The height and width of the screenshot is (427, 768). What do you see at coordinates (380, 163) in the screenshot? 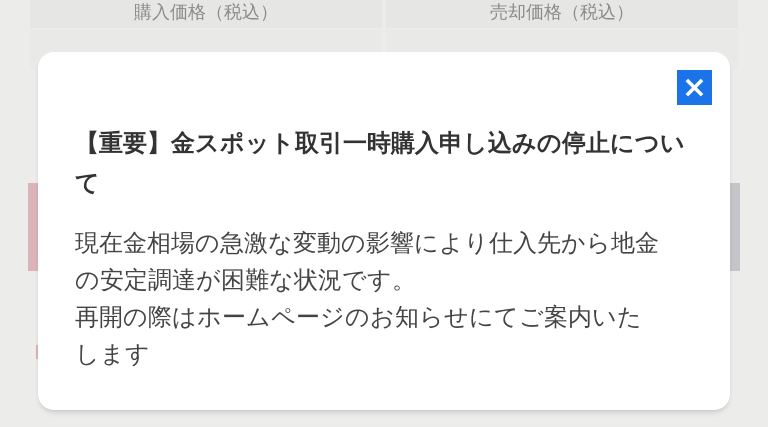
I see `dialog-title: 【重要】金スポット取引一時購入申し込みの停止について` at bounding box center [380, 163].